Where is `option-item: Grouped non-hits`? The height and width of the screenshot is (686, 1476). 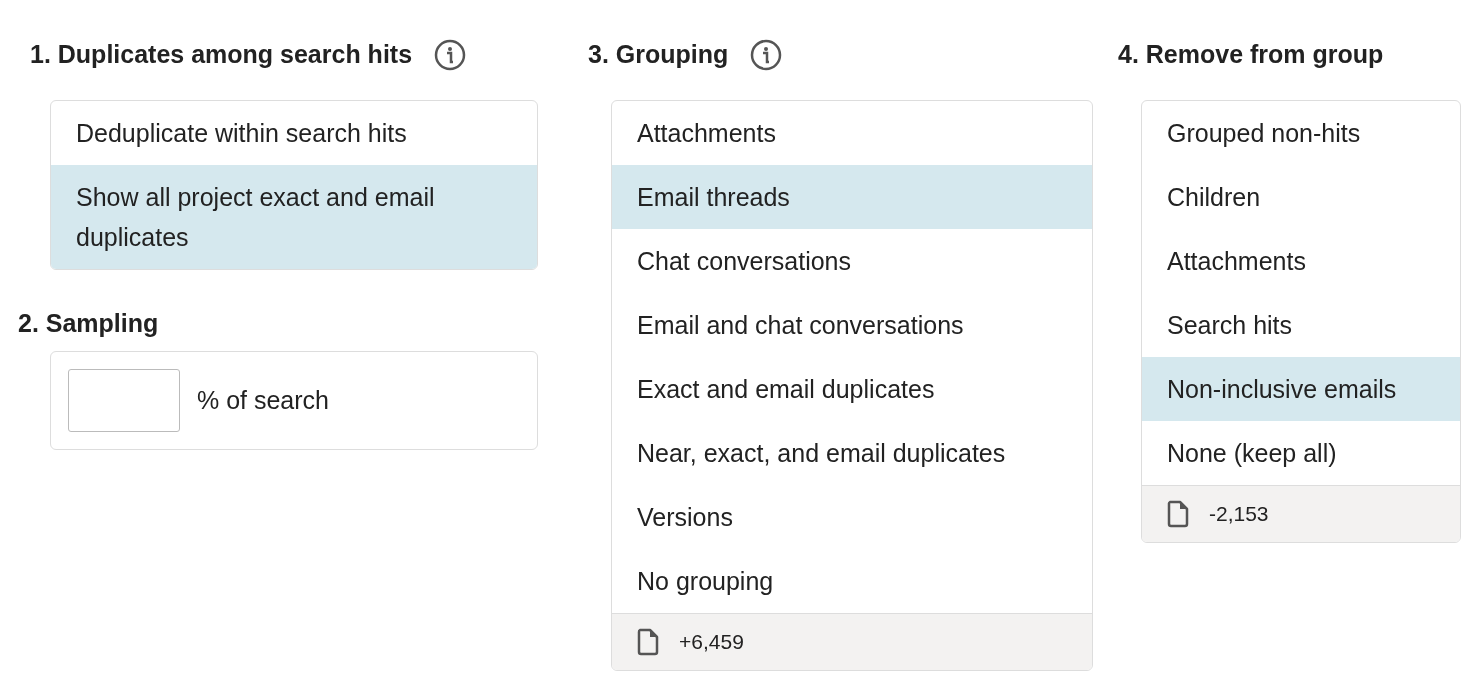 option-item: Grouped non-hits is located at coordinates (1301, 133).